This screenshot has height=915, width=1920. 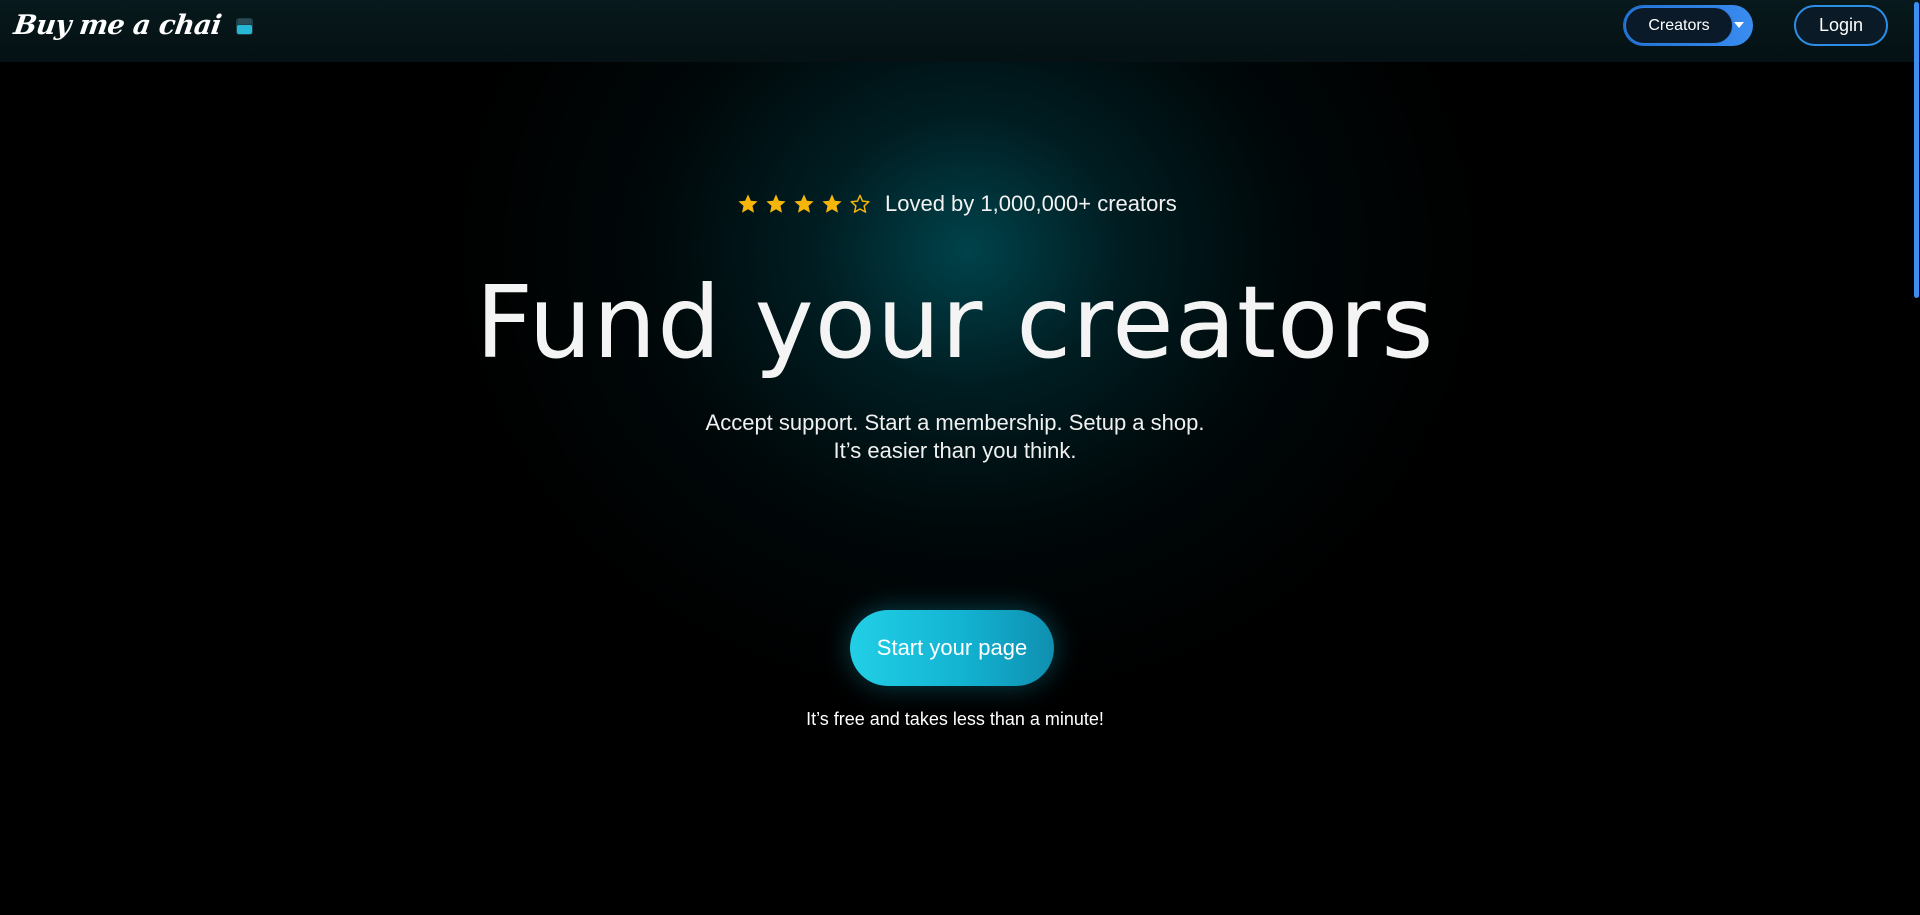 I want to click on cta-note: It’s free and takes less than a minute!, so click(x=955, y=719).